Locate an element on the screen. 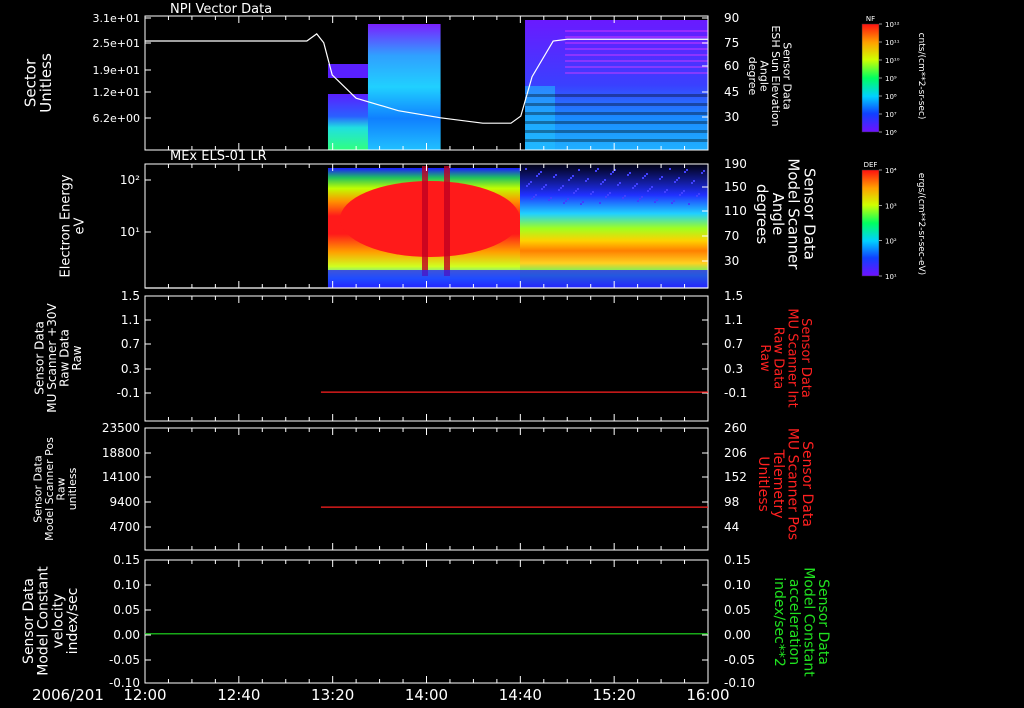 This screenshot has width=1024, height=708. colorbar-units-2: ergs/(cm**2-sr-sec-eV) is located at coordinates (921, 224).